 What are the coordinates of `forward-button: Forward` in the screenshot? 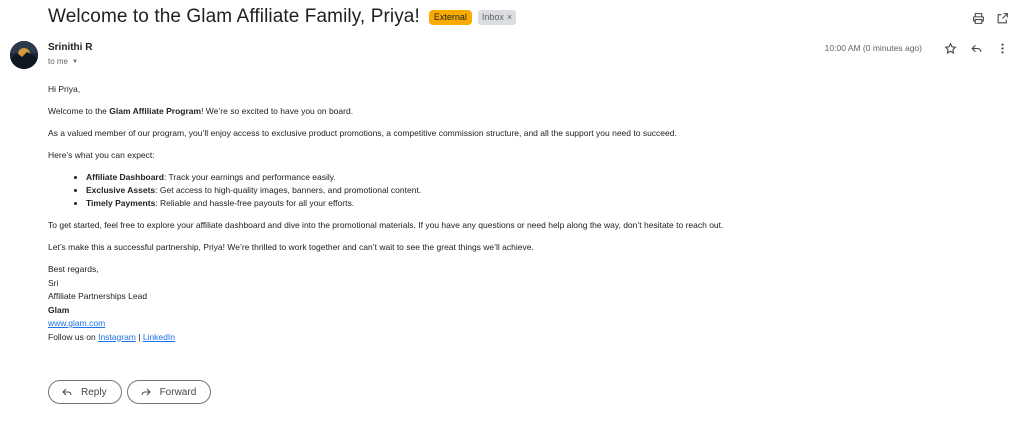 It's located at (169, 392).